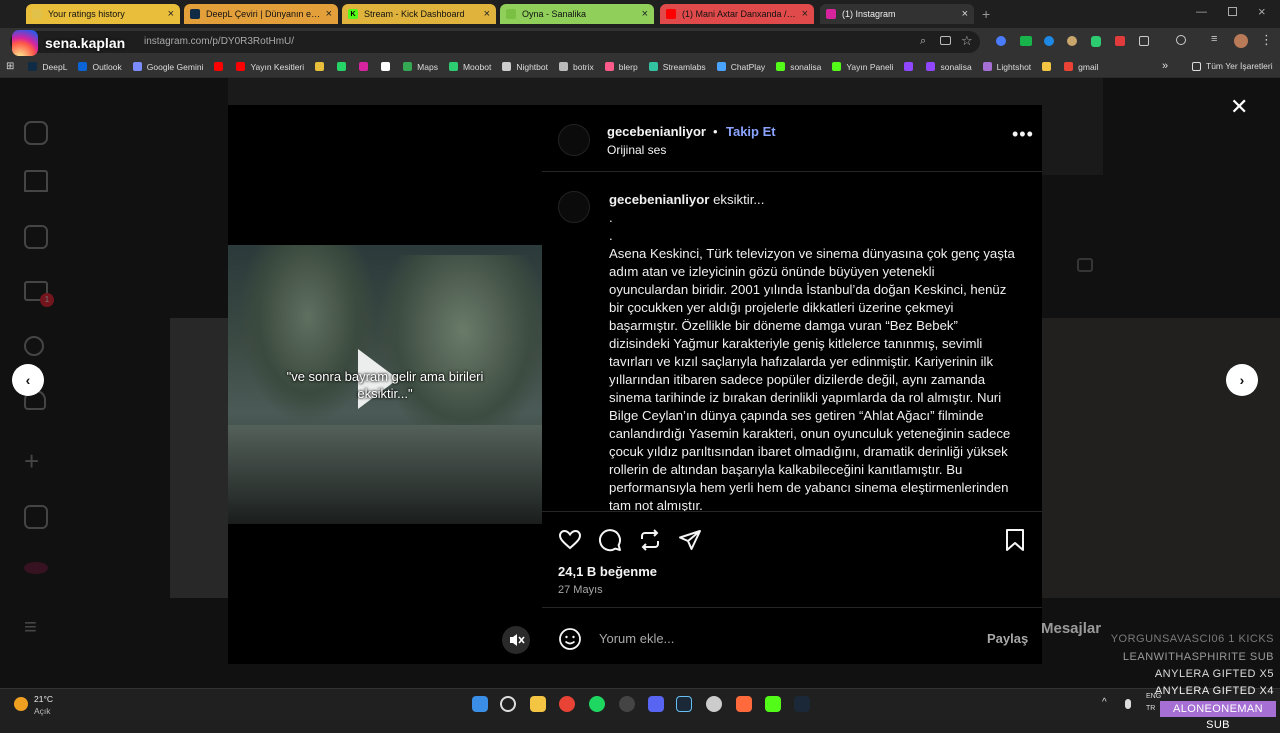  Describe the element at coordinates (516, 640) in the screenshot. I see `mute-button` at that location.